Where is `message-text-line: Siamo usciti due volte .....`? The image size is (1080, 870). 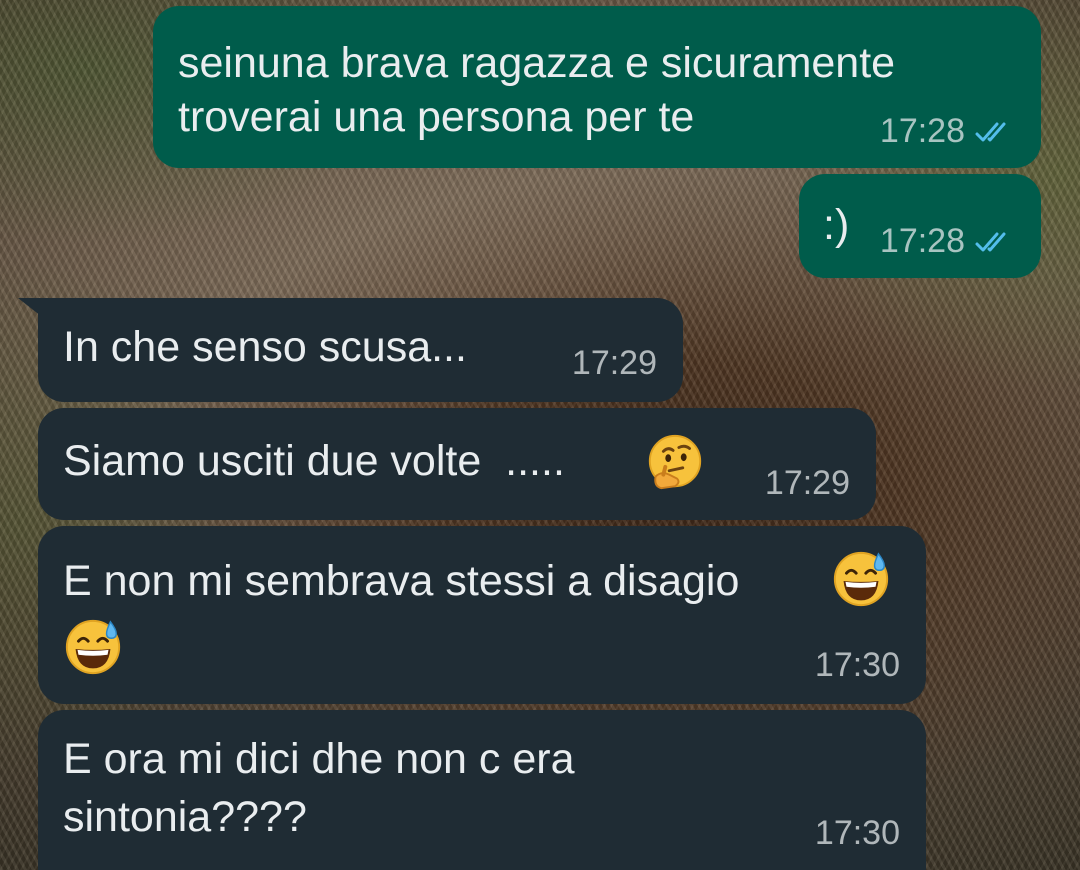
message-text-line: Siamo usciti due volte ..... is located at coordinates (314, 461).